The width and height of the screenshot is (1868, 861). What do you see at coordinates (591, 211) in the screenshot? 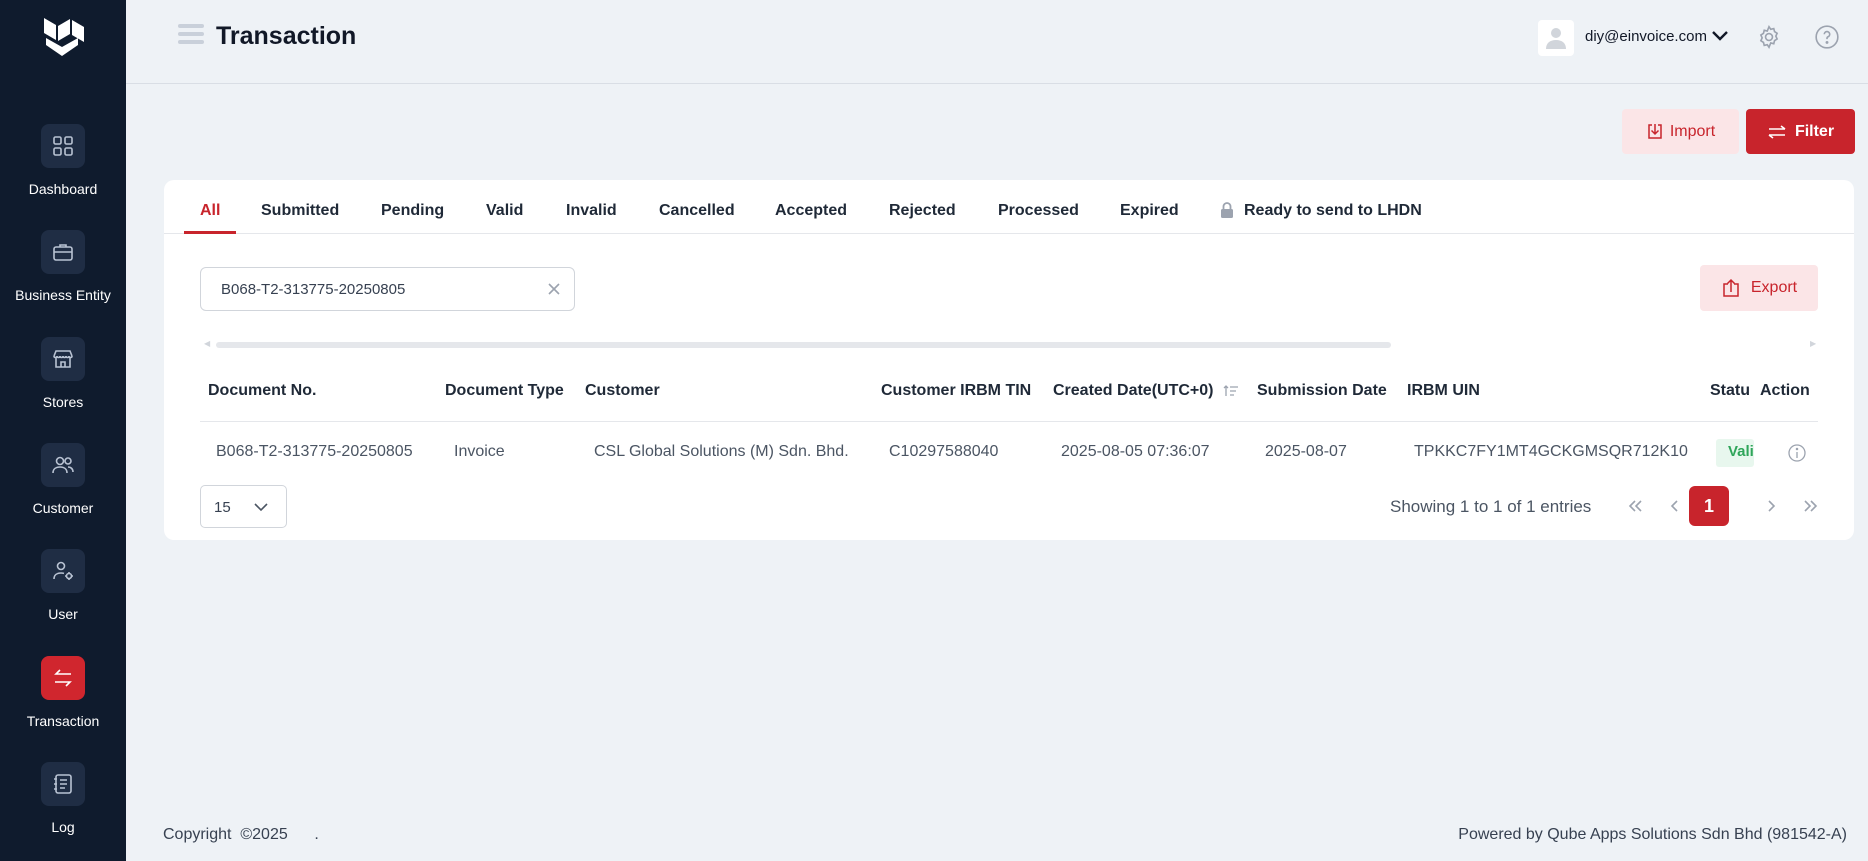
I see `tab-invalid: Invalid` at bounding box center [591, 211].